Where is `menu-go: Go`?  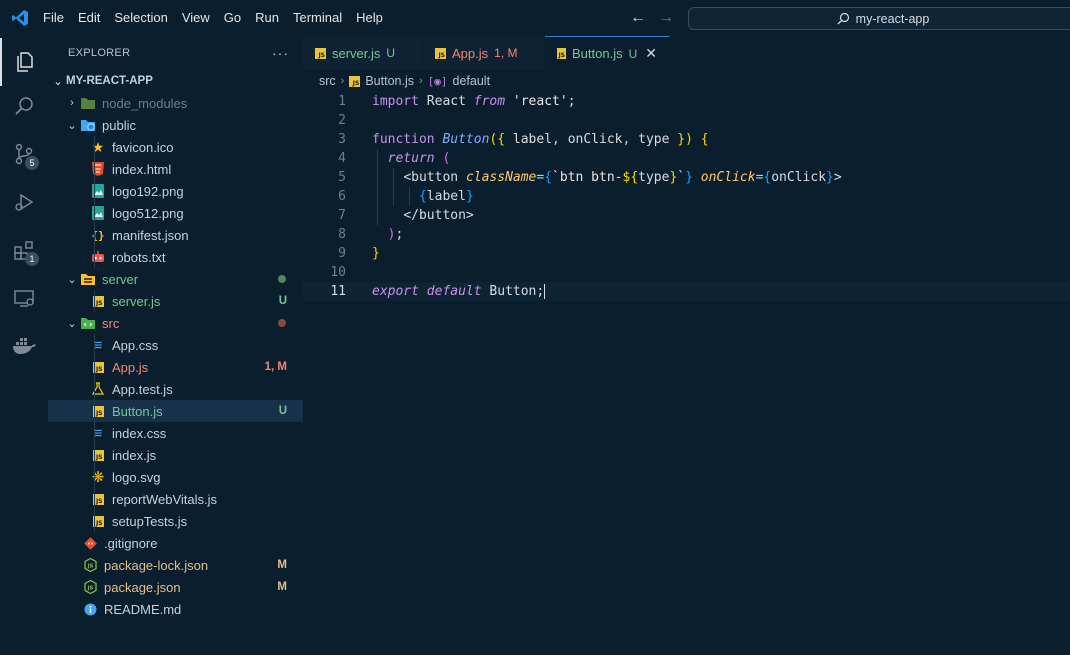 menu-go: Go is located at coordinates (232, 18).